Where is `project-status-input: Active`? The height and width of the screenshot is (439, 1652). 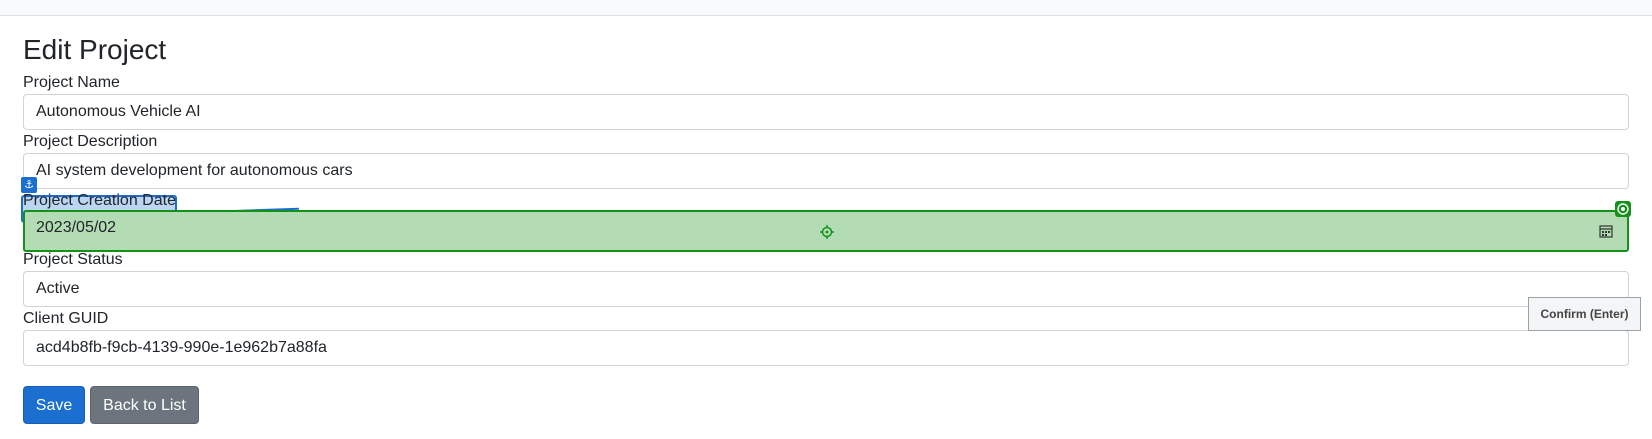 project-status-input: Active is located at coordinates (826, 289).